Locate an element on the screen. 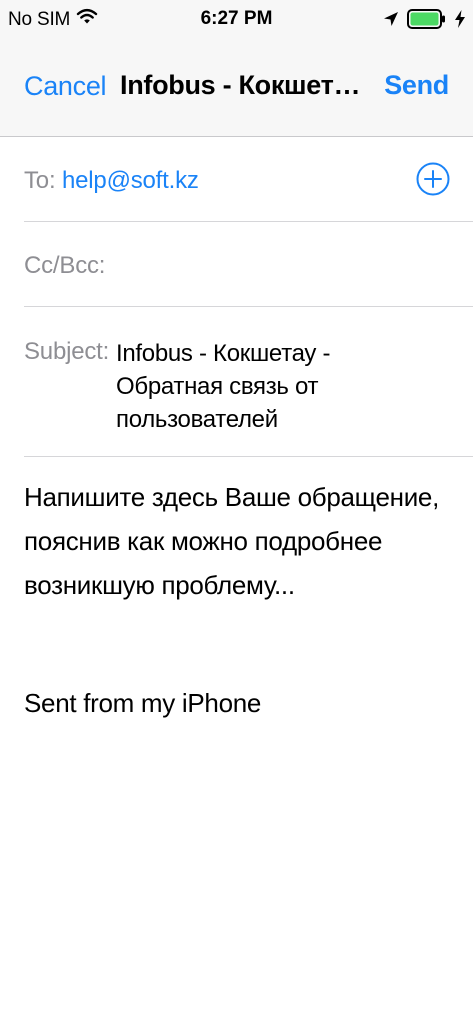 This screenshot has width=473, height=1024. compose-nav-bar: Cancel Infobus - Кокшетау... Send is located at coordinates (236, 88).